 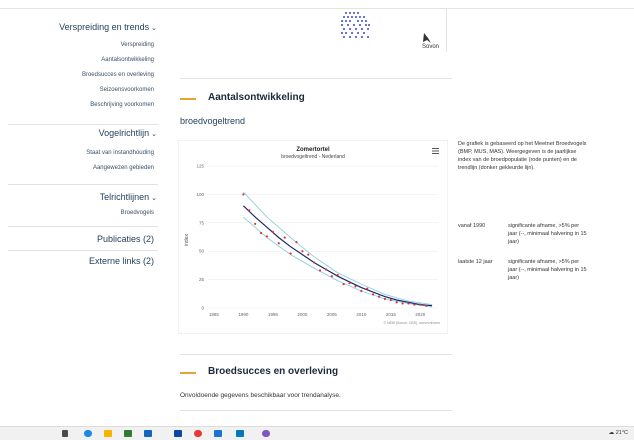 I want to click on sidebar-item-aangewezen-gebieden: Aangewezen gebieden, so click(x=123, y=168).